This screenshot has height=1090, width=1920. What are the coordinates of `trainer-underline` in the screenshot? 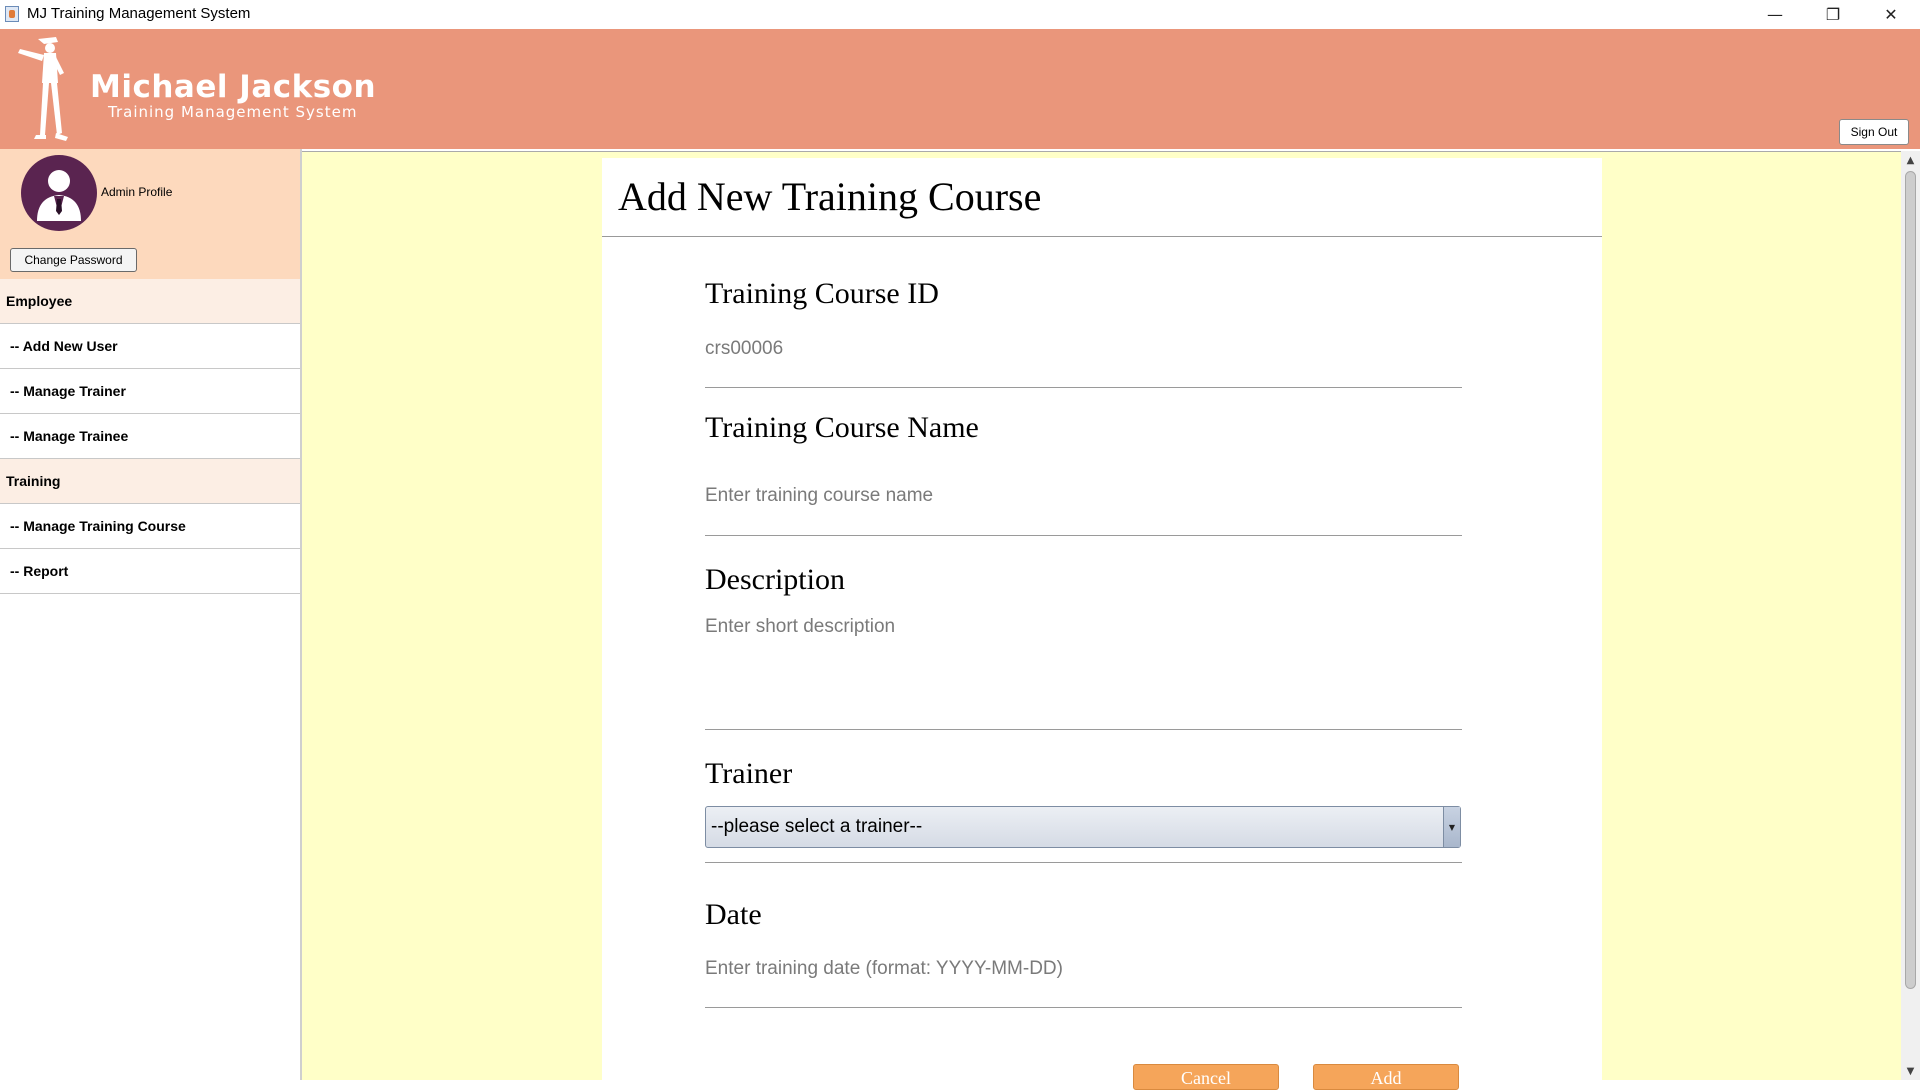 It's located at (1083, 862).